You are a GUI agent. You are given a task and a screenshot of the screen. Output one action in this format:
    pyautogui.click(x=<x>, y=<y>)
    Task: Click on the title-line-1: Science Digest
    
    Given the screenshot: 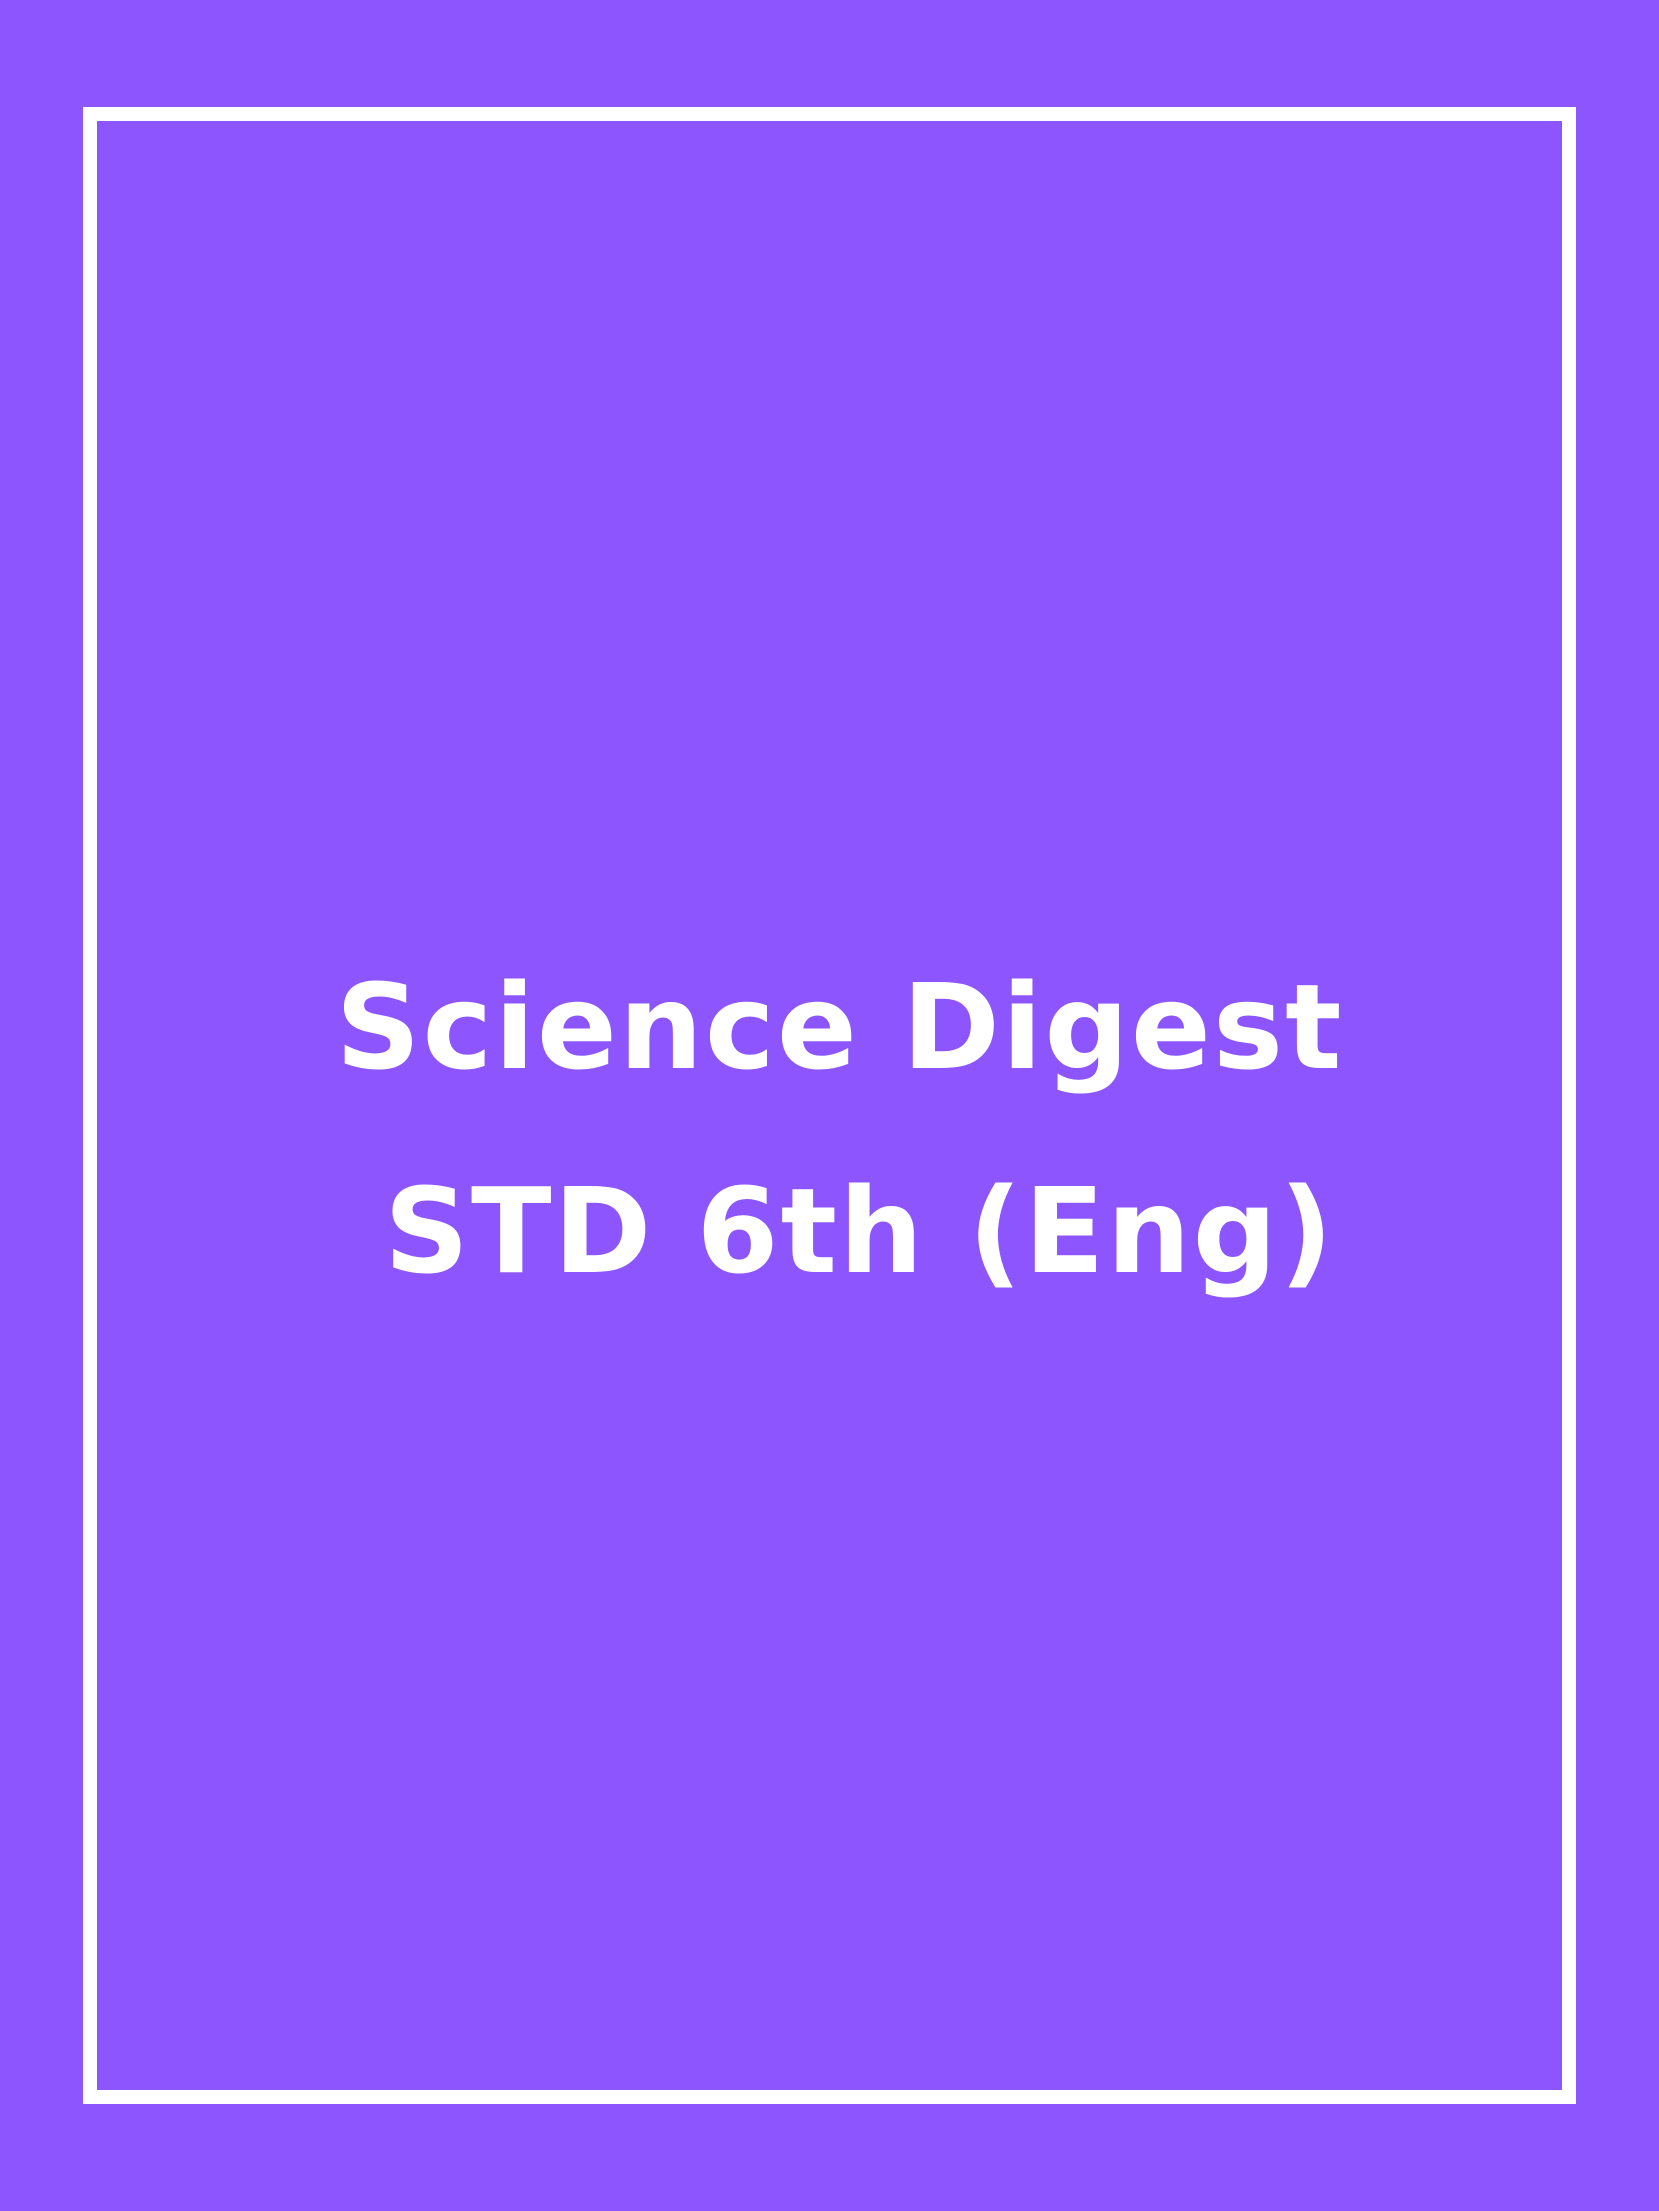 What is the action you would take?
    pyautogui.click(x=839, y=1027)
    